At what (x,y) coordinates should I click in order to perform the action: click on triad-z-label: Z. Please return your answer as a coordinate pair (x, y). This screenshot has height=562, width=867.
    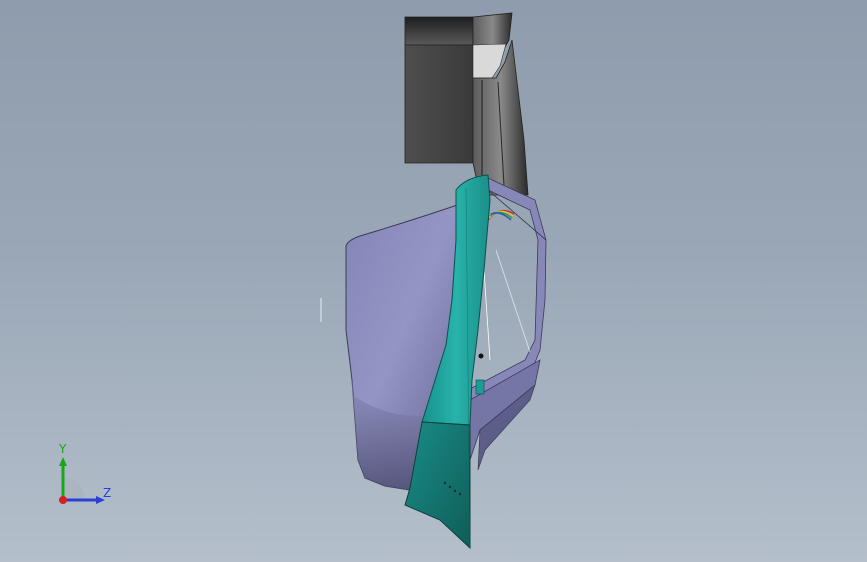
    Looking at the image, I should click on (107, 493).